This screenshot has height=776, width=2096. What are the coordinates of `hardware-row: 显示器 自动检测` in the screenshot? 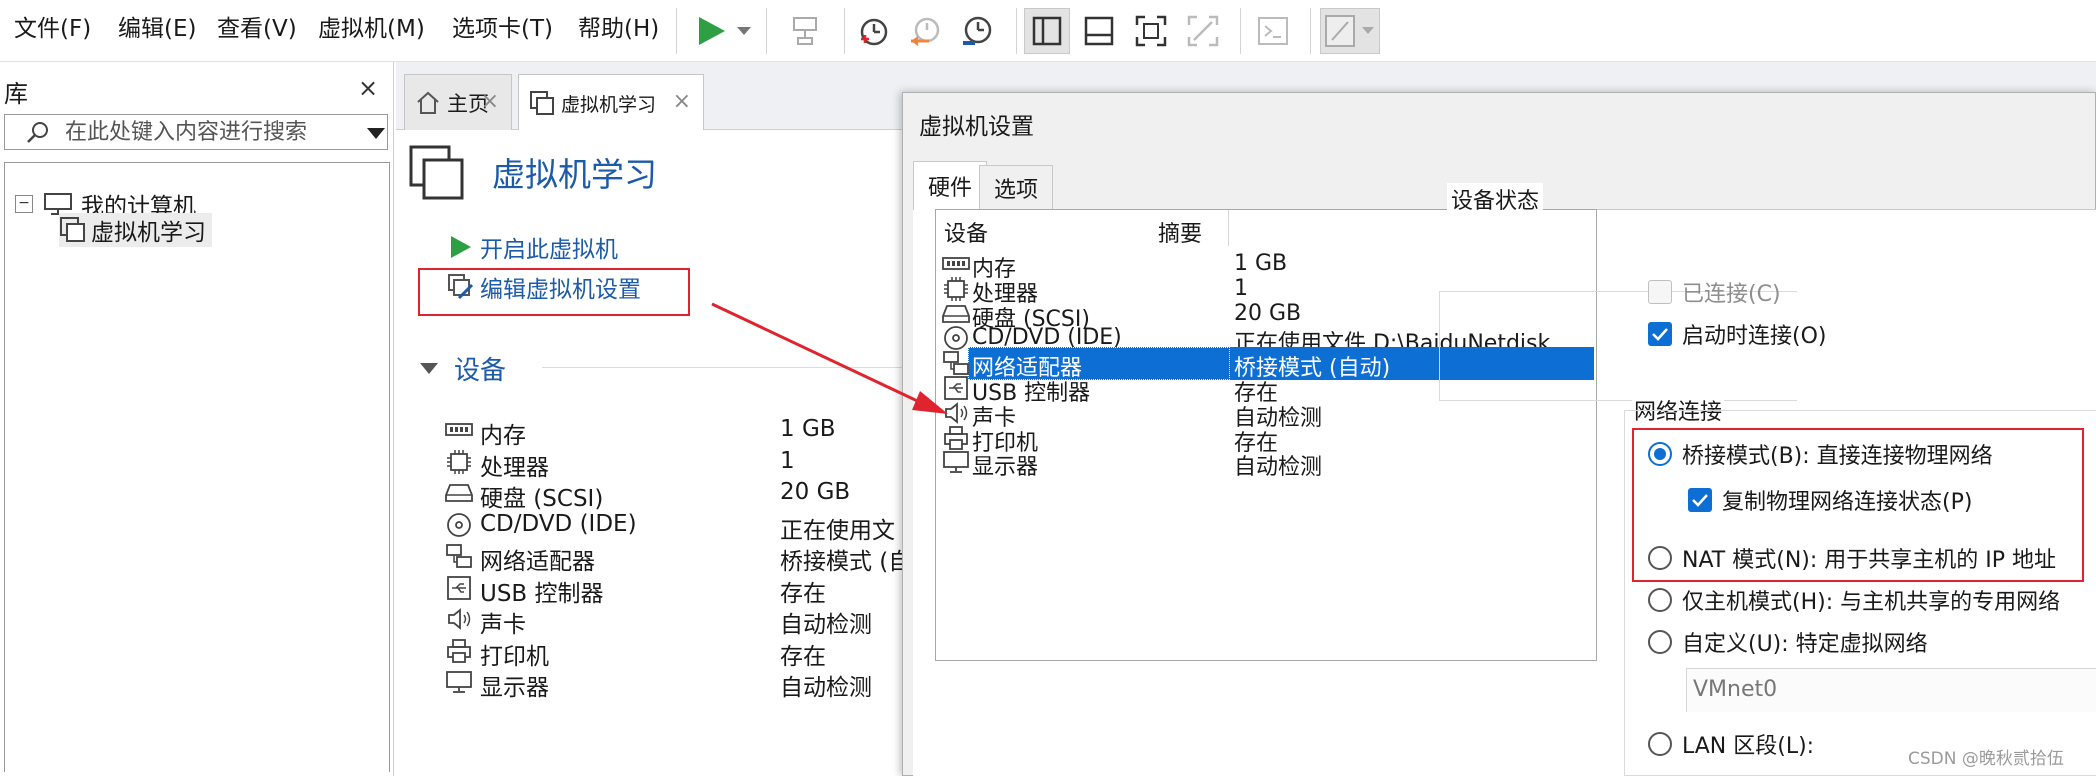 It's located at (1266, 463).